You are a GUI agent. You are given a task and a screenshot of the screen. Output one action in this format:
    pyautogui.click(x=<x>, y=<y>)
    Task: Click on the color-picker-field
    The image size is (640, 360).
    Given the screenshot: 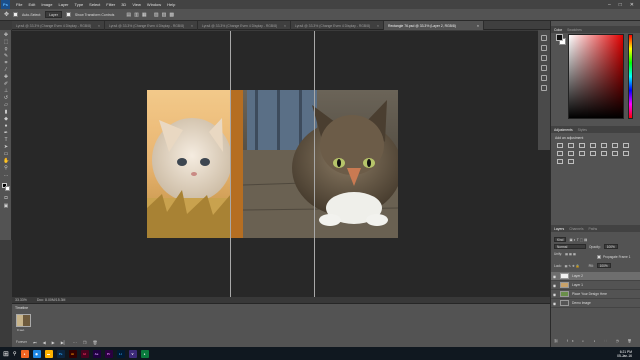 What is the action you would take?
    pyautogui.click(x=596, y=76)
    